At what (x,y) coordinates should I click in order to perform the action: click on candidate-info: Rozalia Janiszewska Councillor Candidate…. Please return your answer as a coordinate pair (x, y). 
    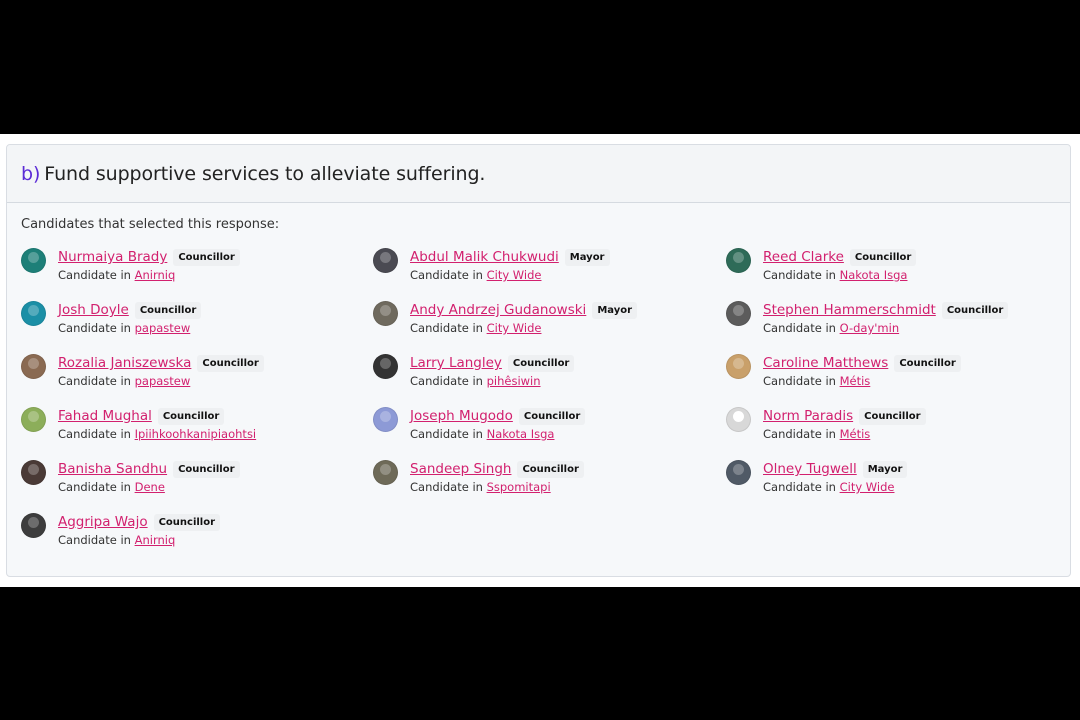
    Looking at the image, I should click on (161, 370).